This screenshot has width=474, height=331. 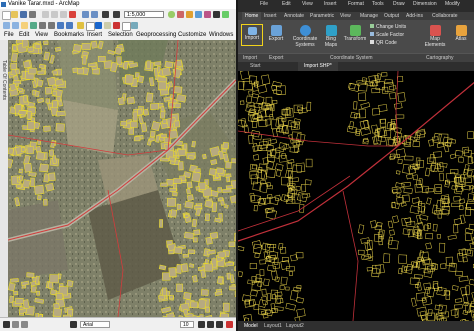 I want to click on coordinate-systems-button: Coordinate Systems, so click(x=305, y=36).